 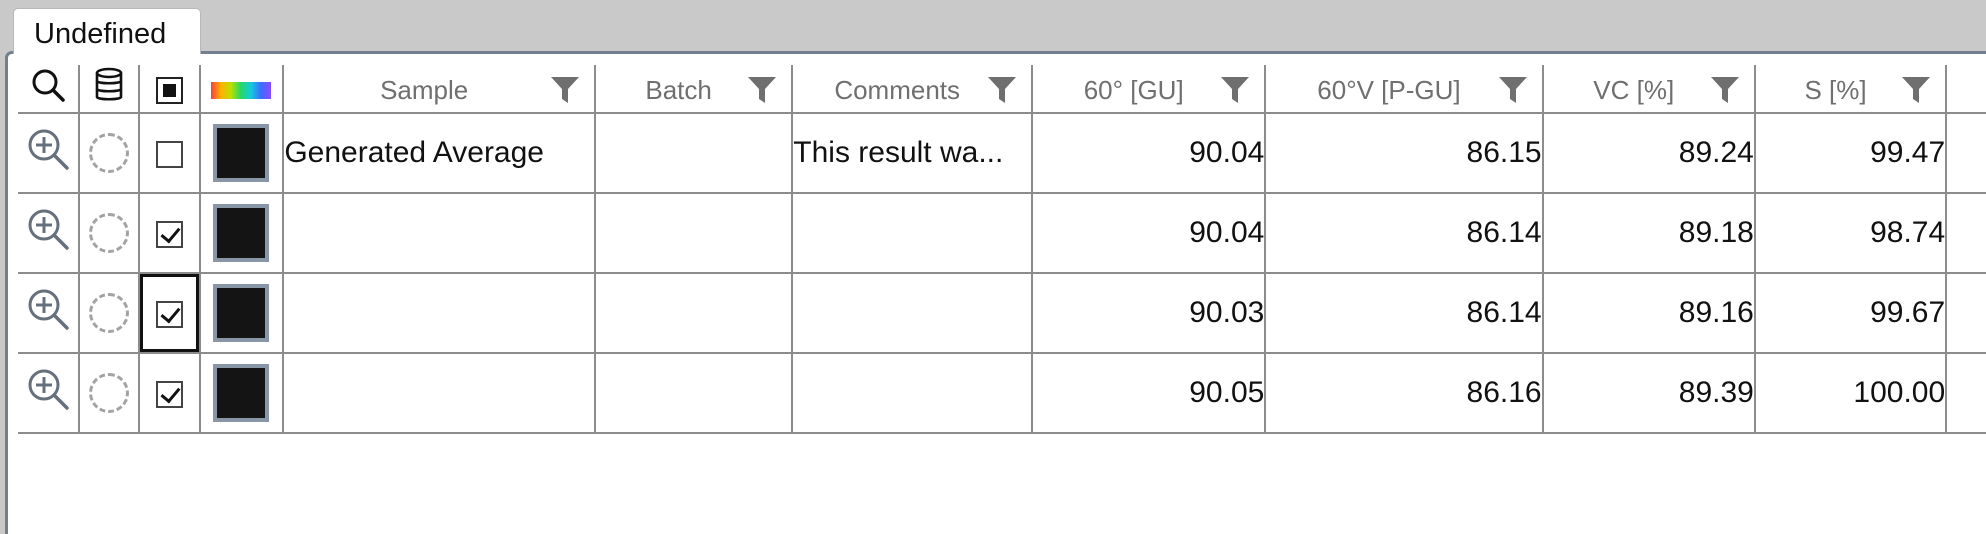 I want to click on color-spectrum-icon, so click(x=241, y=90).